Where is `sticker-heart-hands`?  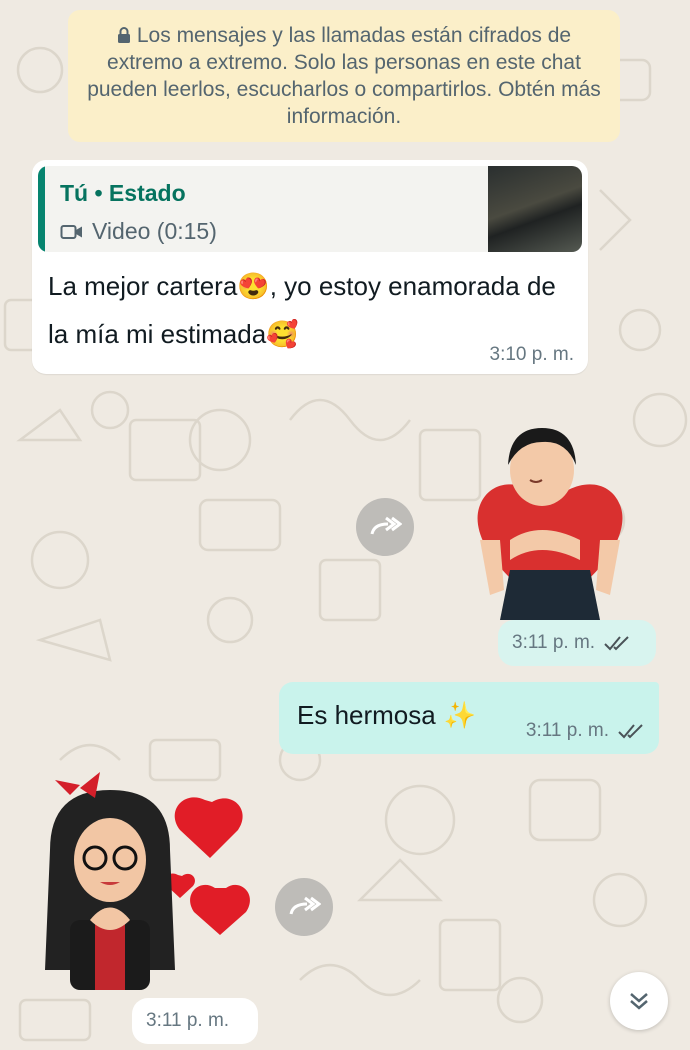
sticker-heart-hands is located at coordinates (150, 885).